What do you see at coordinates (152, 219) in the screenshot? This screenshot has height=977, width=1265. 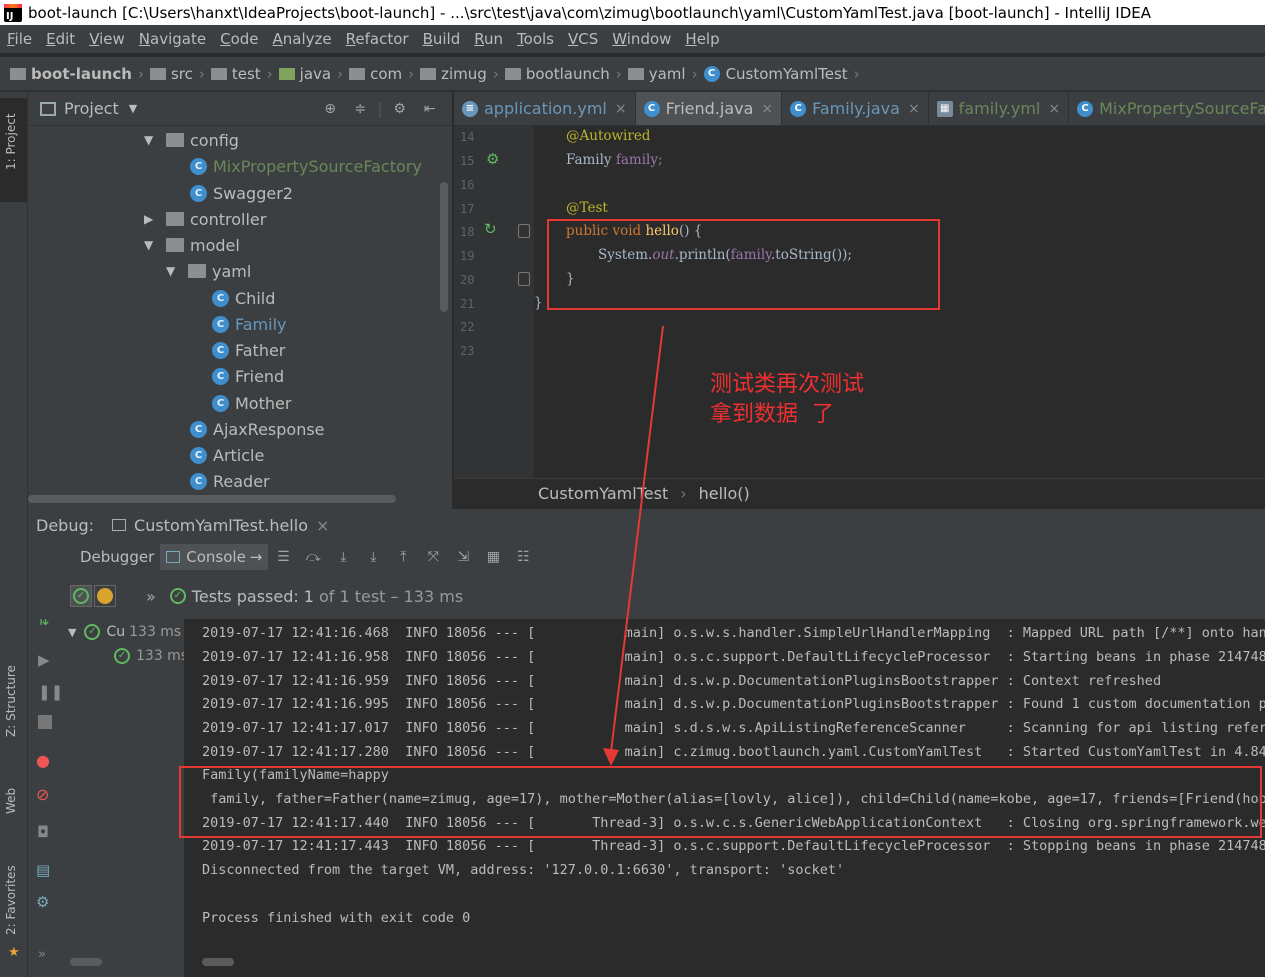 I see `collapsed-arrow-icon: ▶` at bounding box center [152, 219].